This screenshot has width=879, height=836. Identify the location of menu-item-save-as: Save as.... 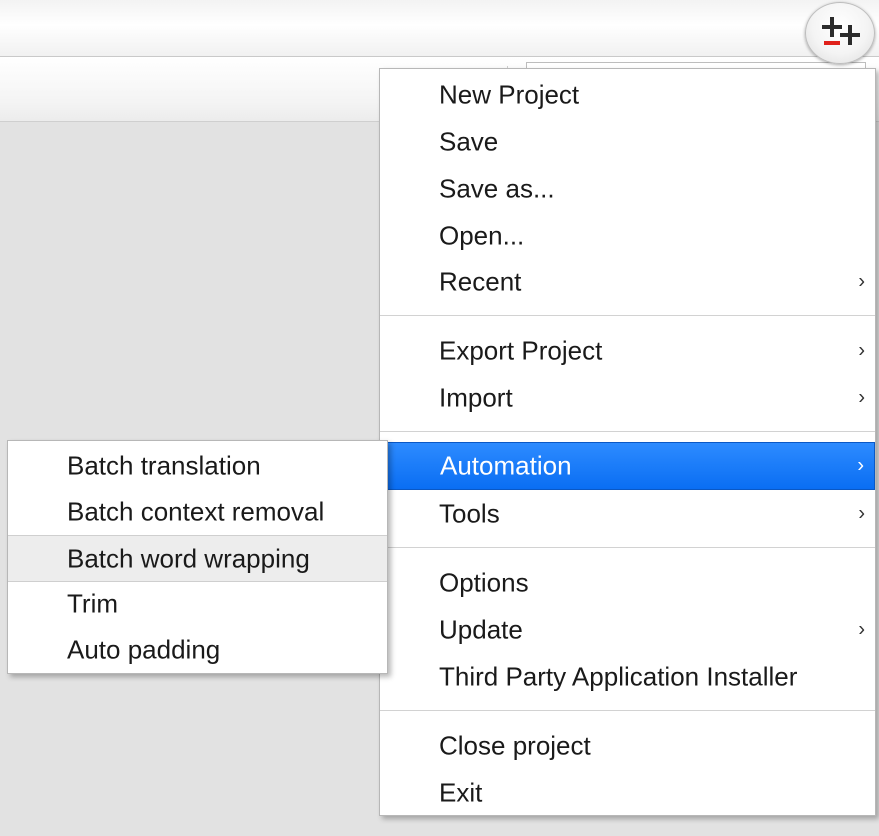
(627, 189).